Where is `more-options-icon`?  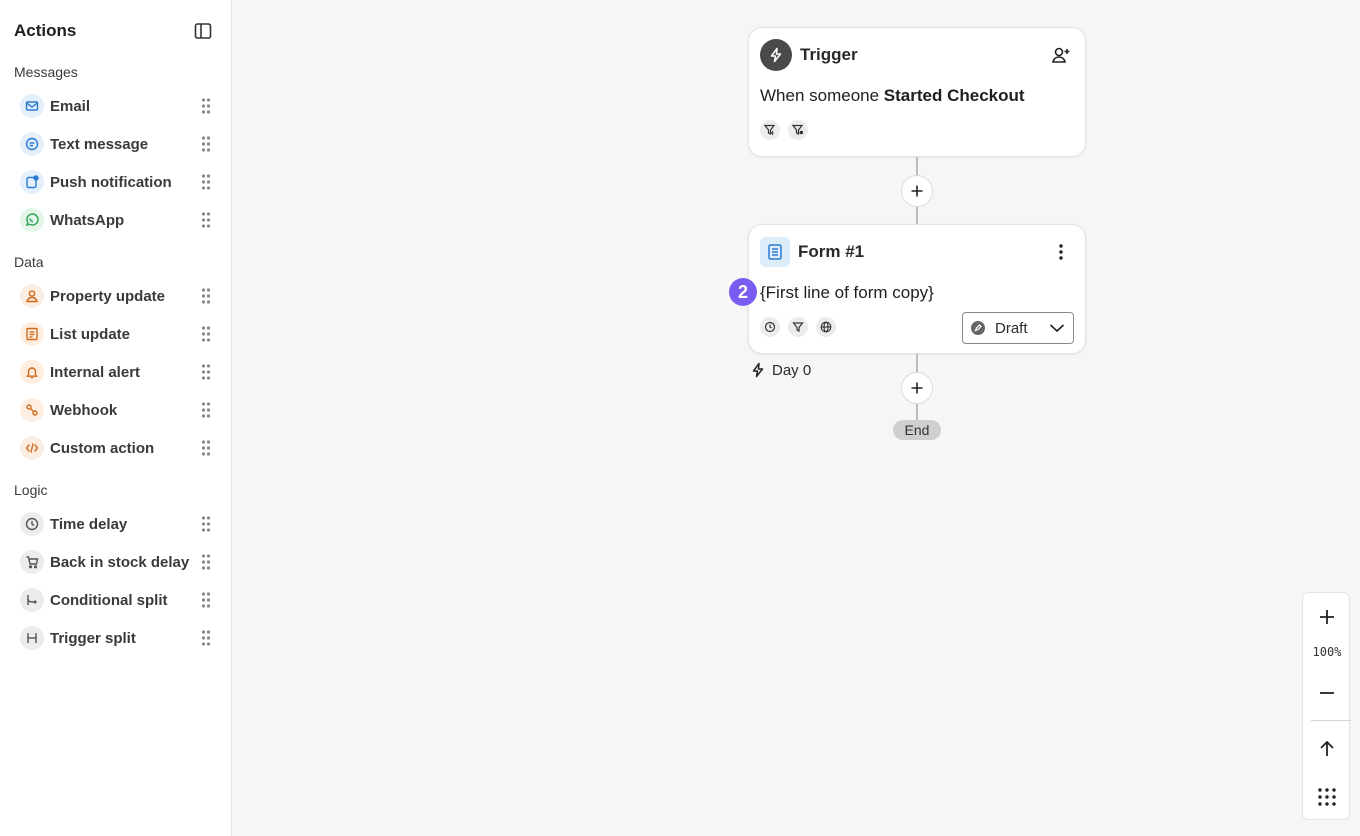 more-options-icon is located at coordinates (1061, 252).